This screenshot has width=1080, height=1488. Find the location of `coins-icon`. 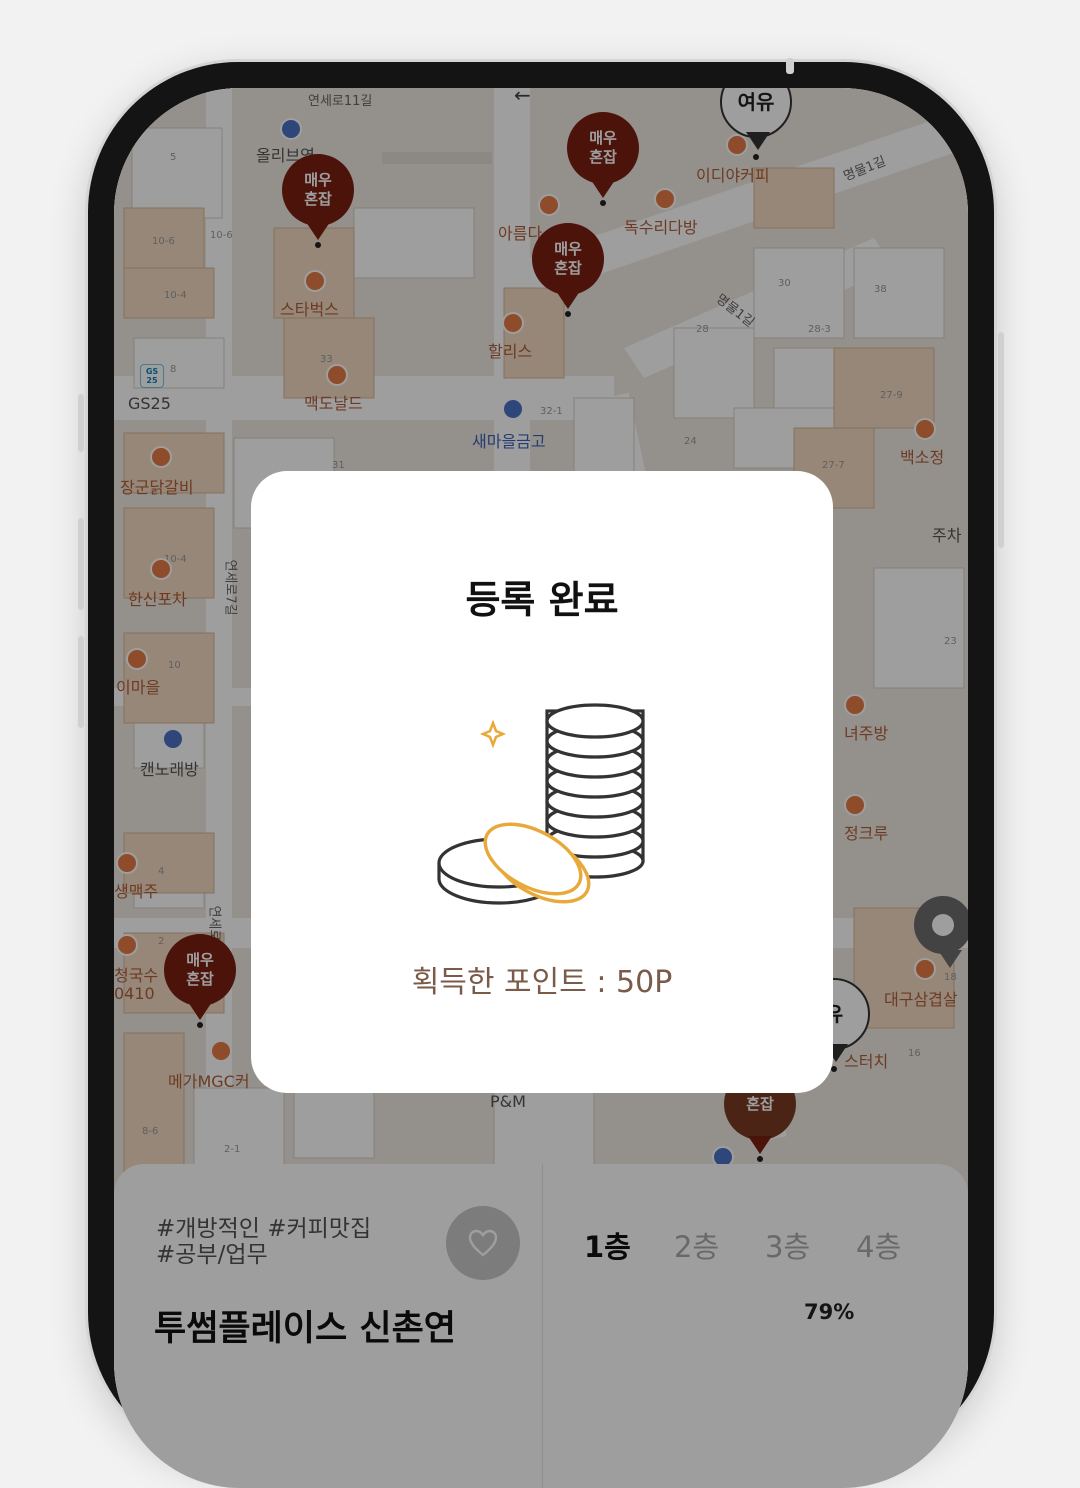

coins-icon is located at coordinates (541, 804).